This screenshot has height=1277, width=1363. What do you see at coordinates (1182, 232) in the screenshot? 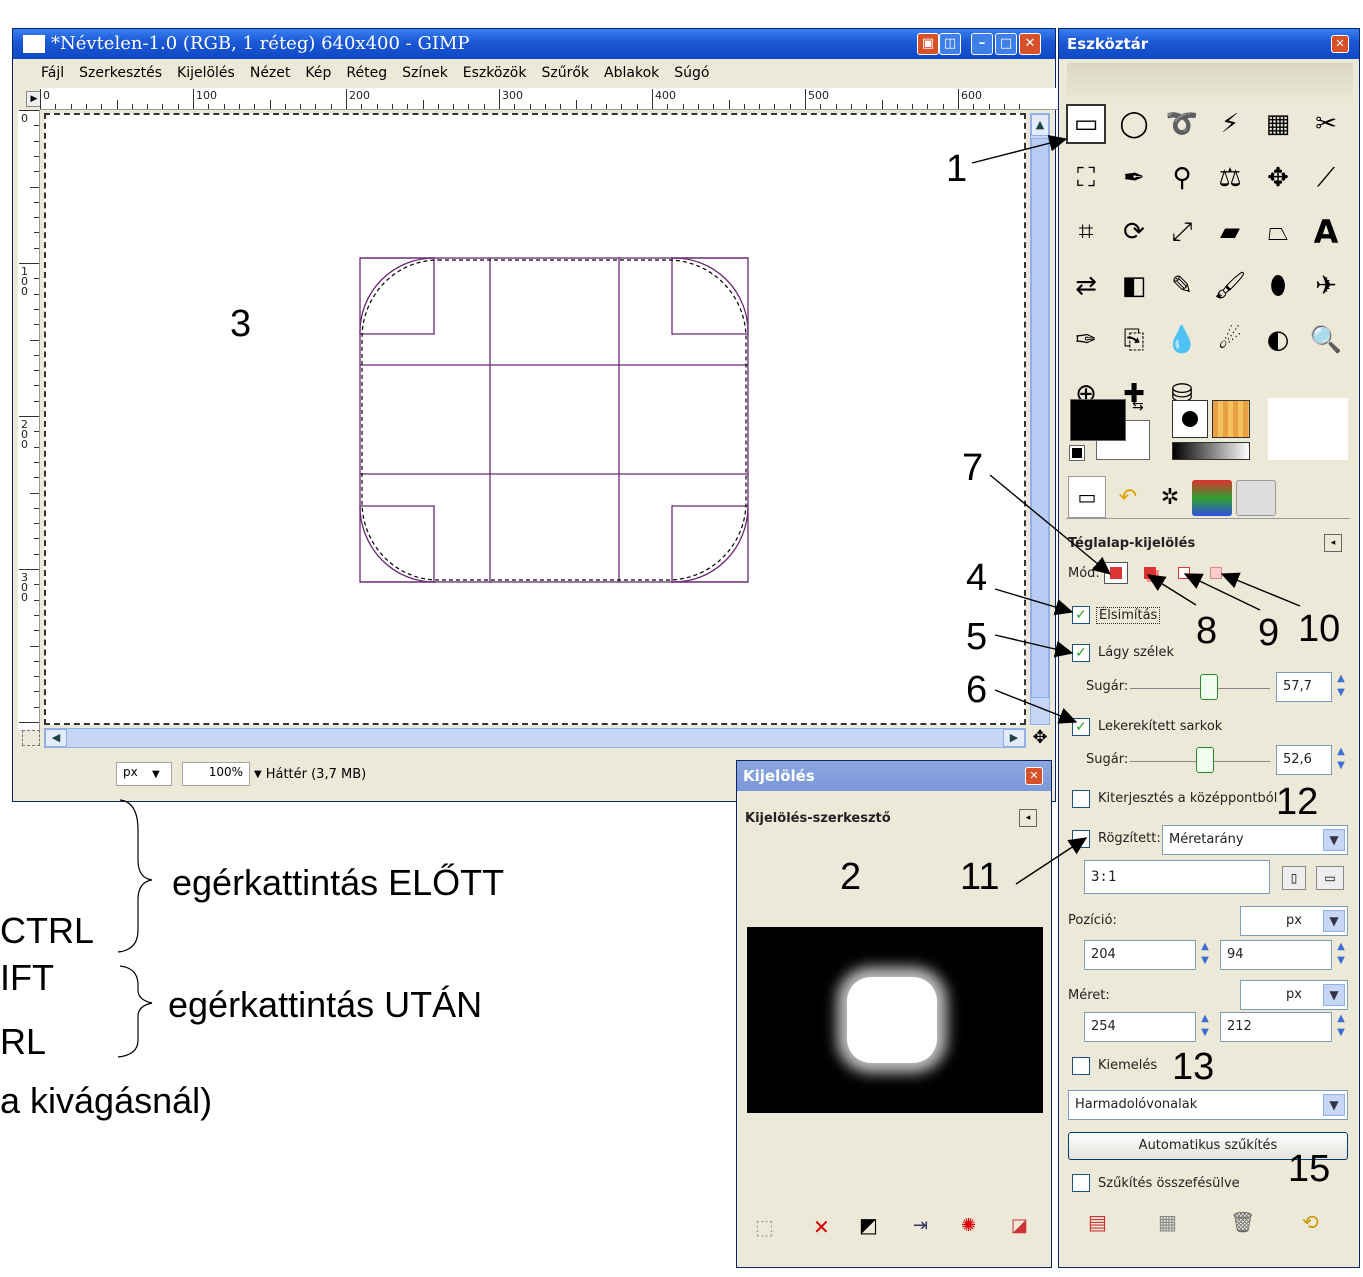
I see `scale-icon: ⤢` at bounding box center [1182, 232].